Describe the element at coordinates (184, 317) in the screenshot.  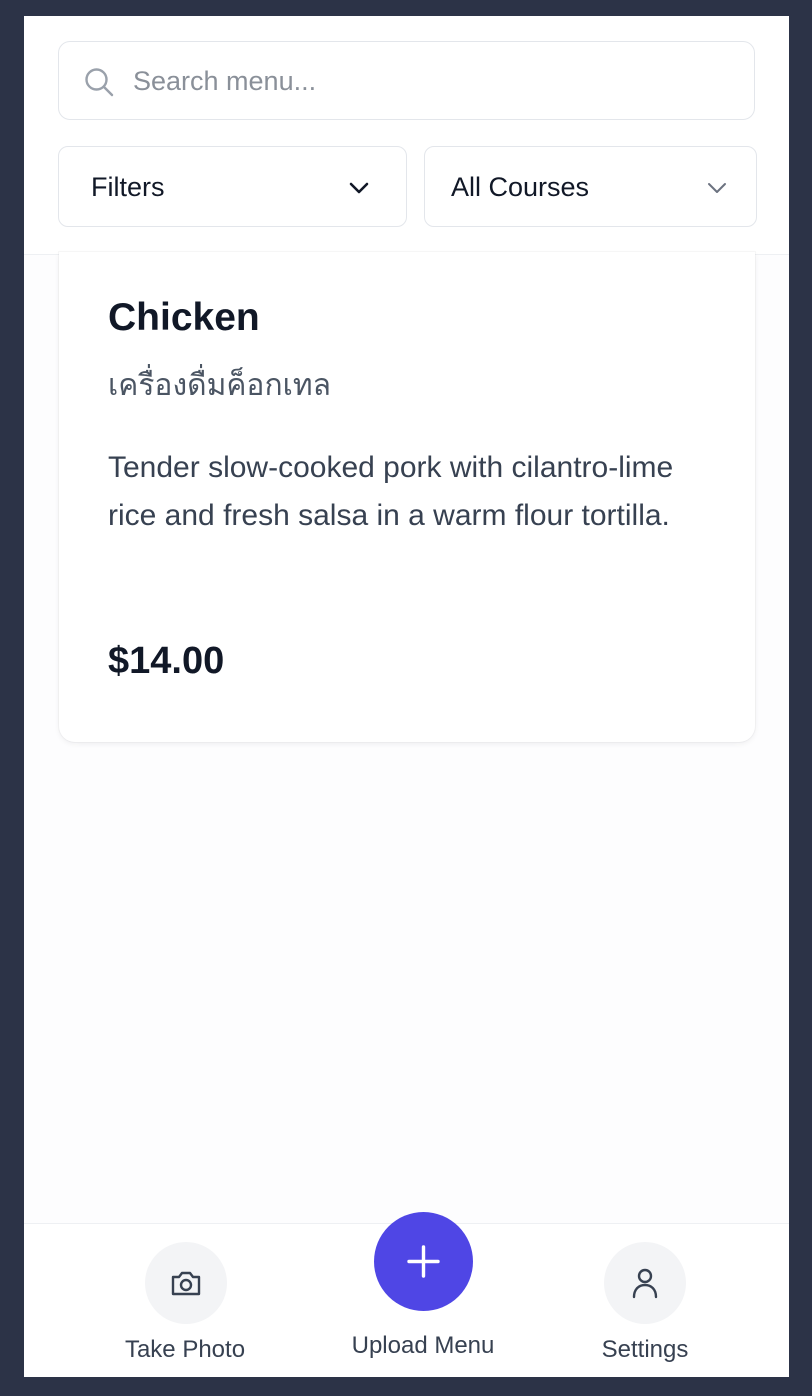
I see `item-name: Chicken` at that location.